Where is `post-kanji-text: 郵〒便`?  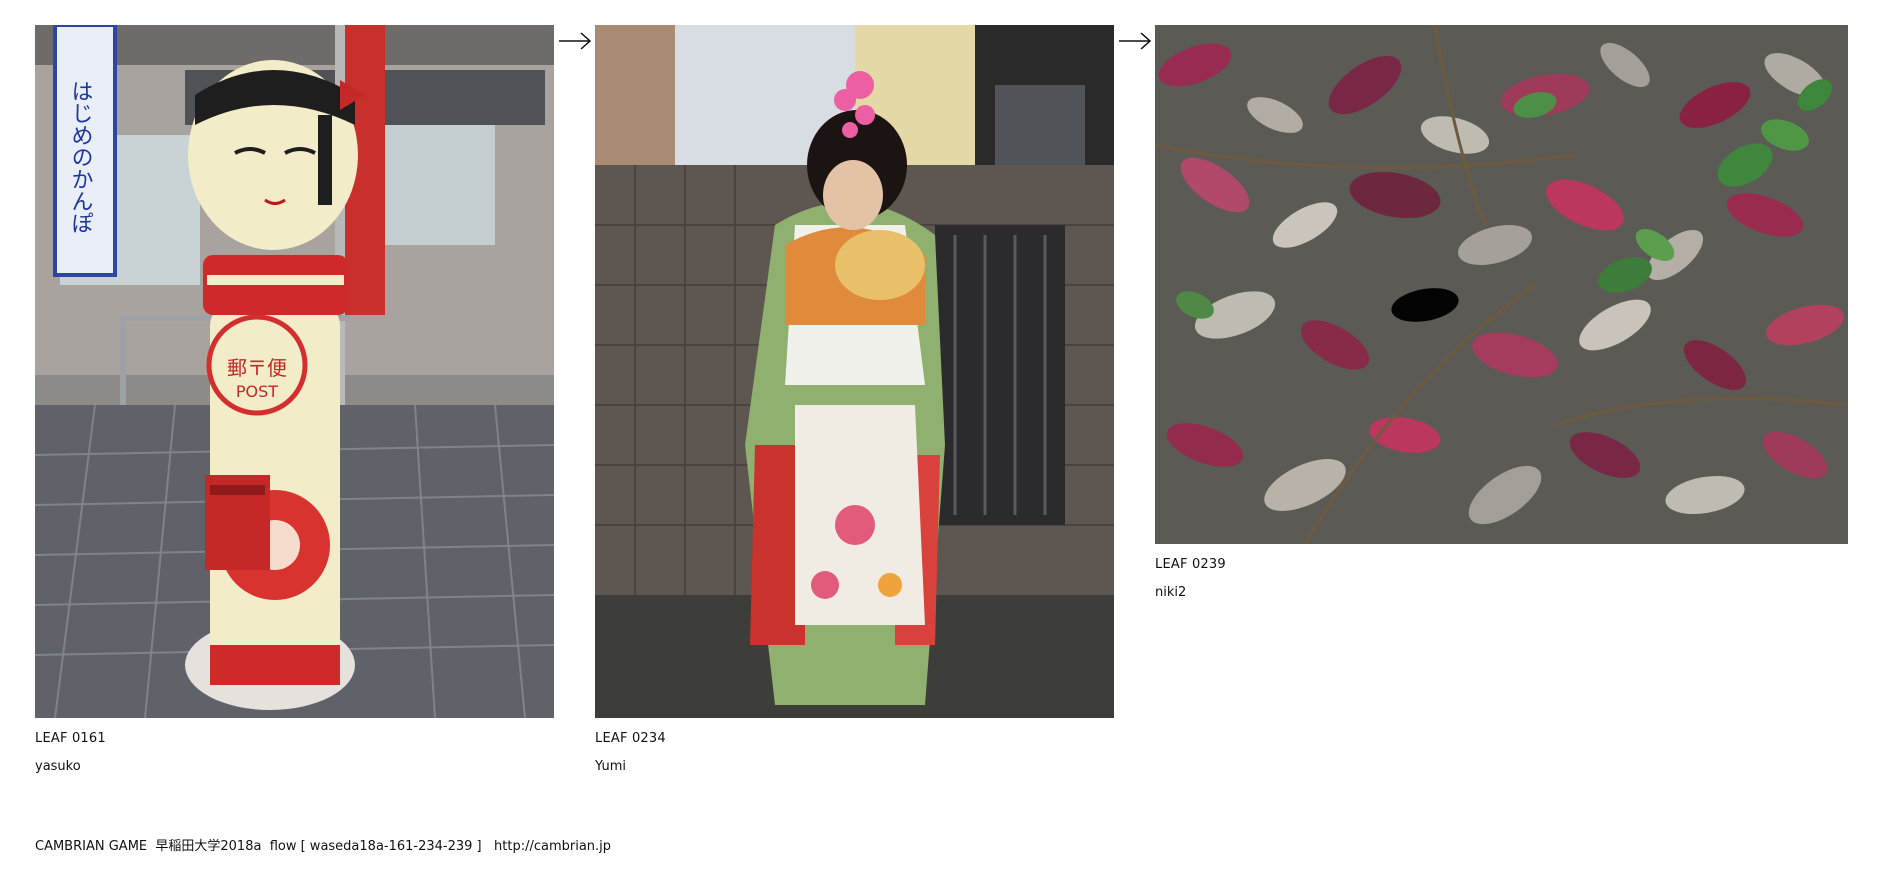 post-kanji-text: 郵〒便 is located at coordinates (257, 368).